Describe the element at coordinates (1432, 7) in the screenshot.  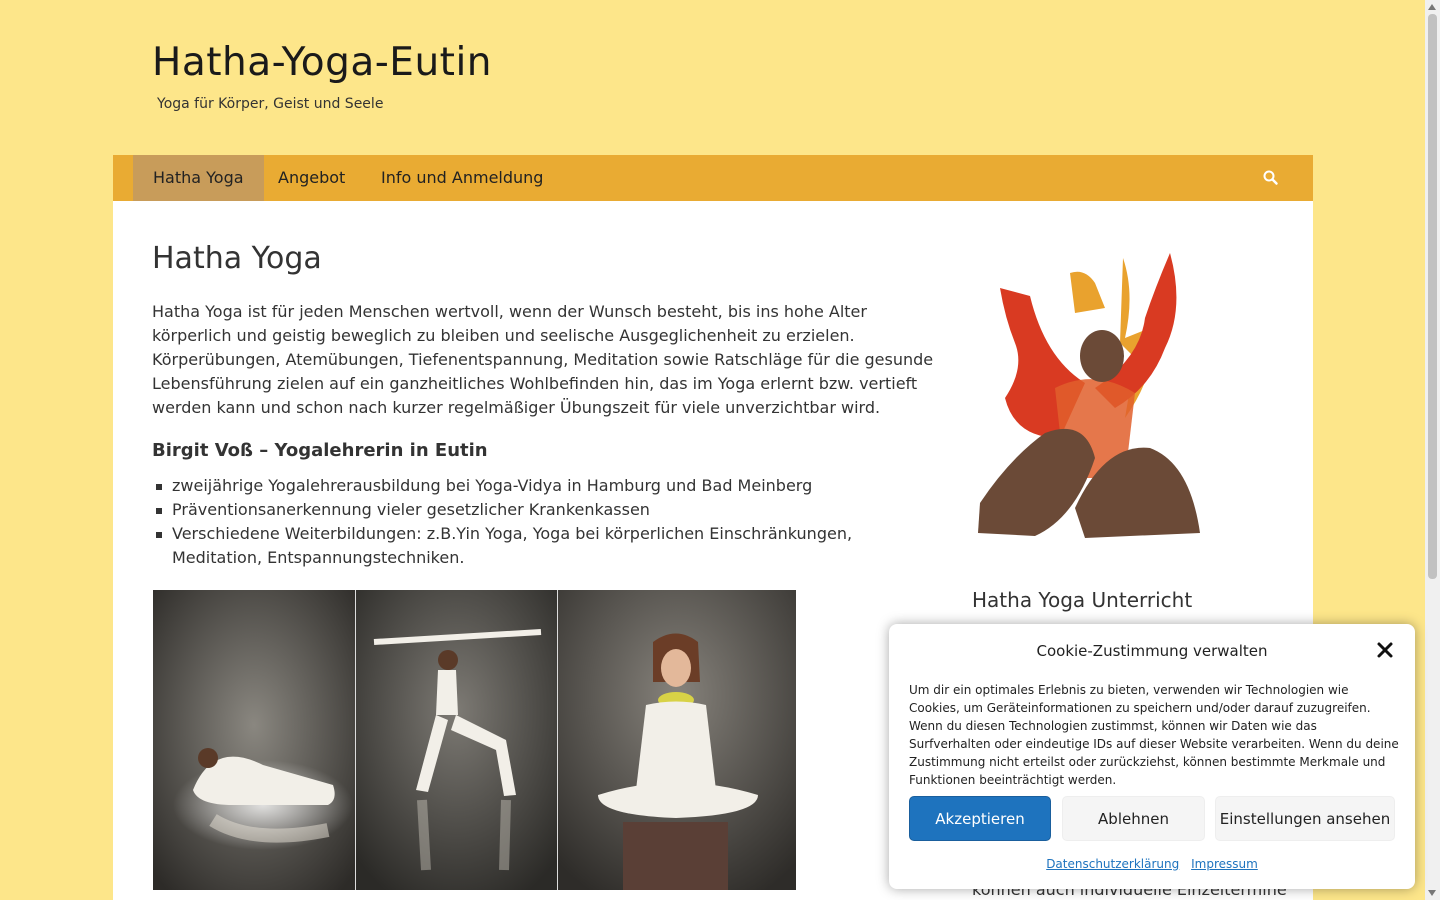
I see `scroll-up-arrow-icon` at that location.